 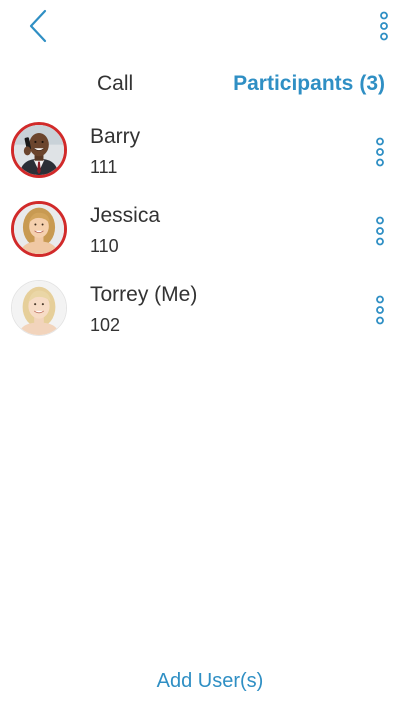 I want to click on tab-participants-label: Participants, so click(x=293, y=83).